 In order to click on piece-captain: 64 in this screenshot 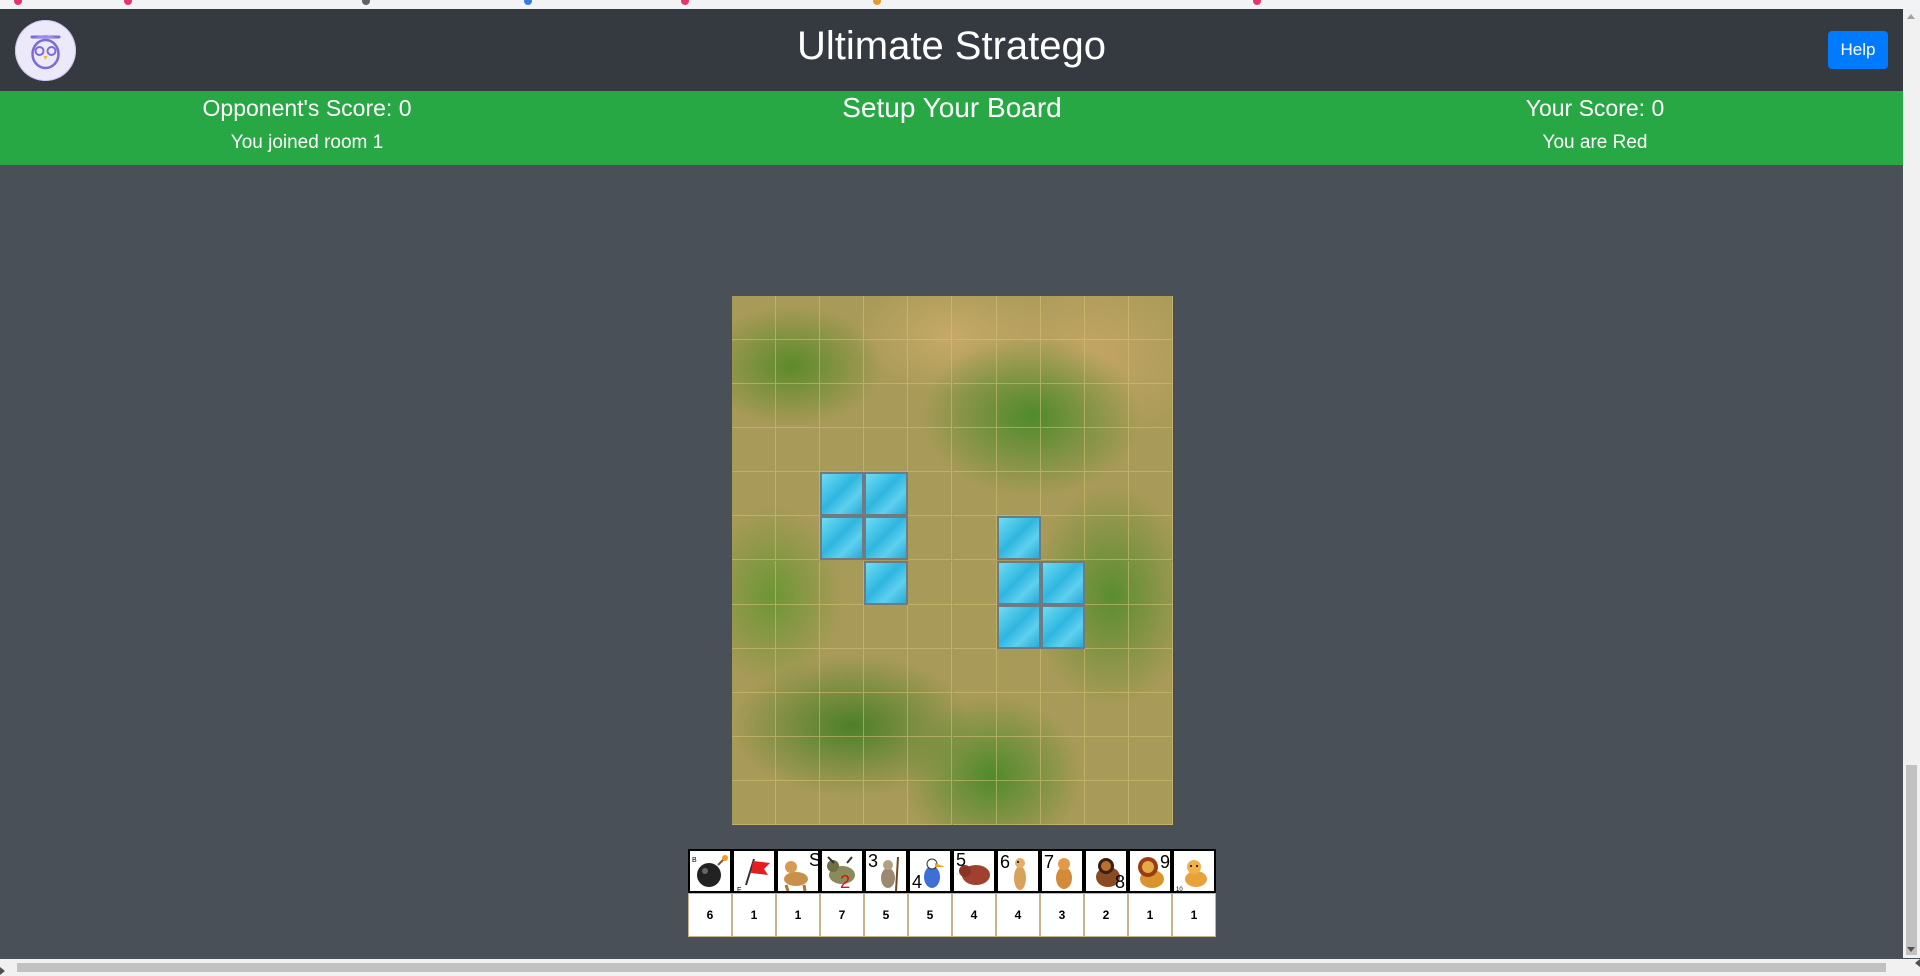, I will do `click(1018, 893)`.